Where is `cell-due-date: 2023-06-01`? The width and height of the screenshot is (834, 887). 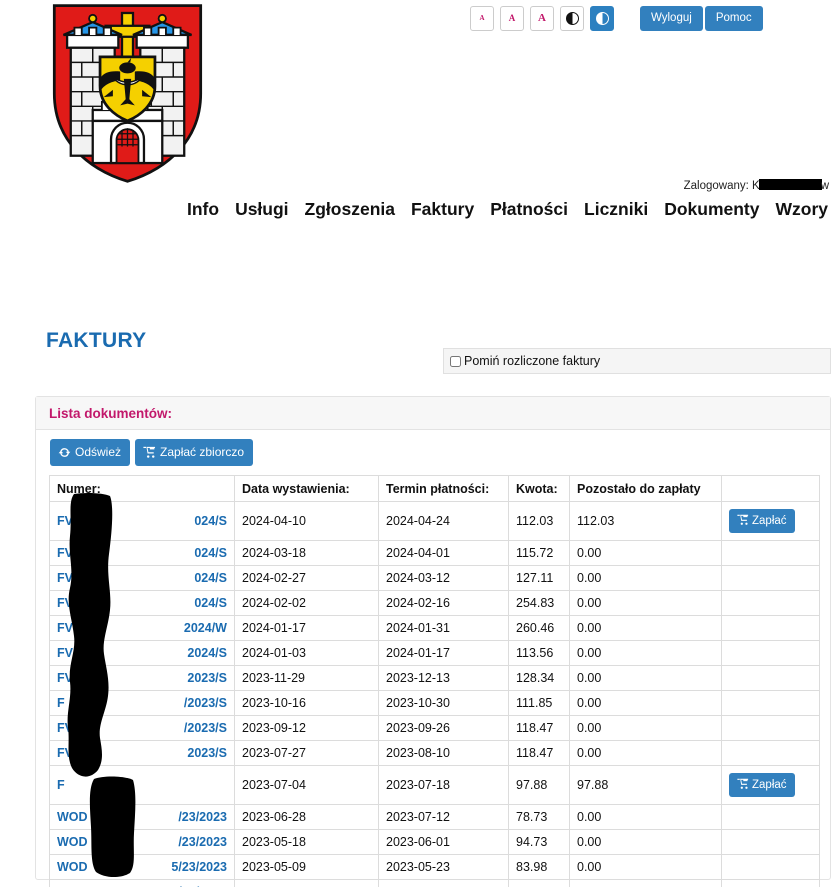 cell-due-date: 2023-06-01 is located at coordinates (443, 842).